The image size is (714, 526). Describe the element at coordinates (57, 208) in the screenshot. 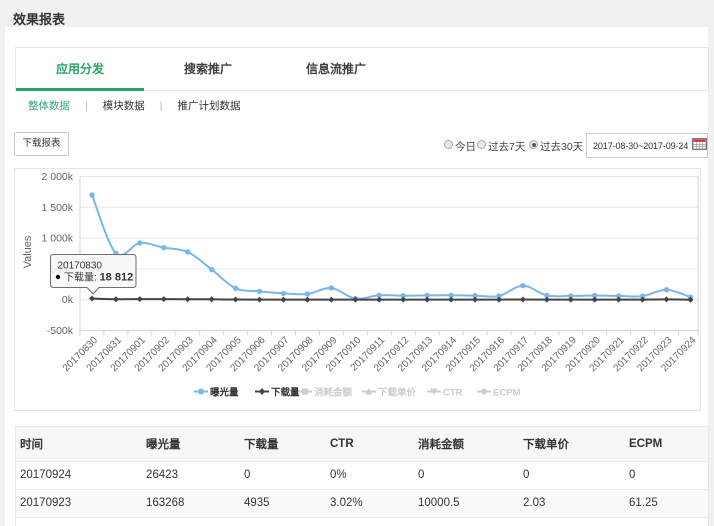

I see `svg-text: 1 500k` at that location.